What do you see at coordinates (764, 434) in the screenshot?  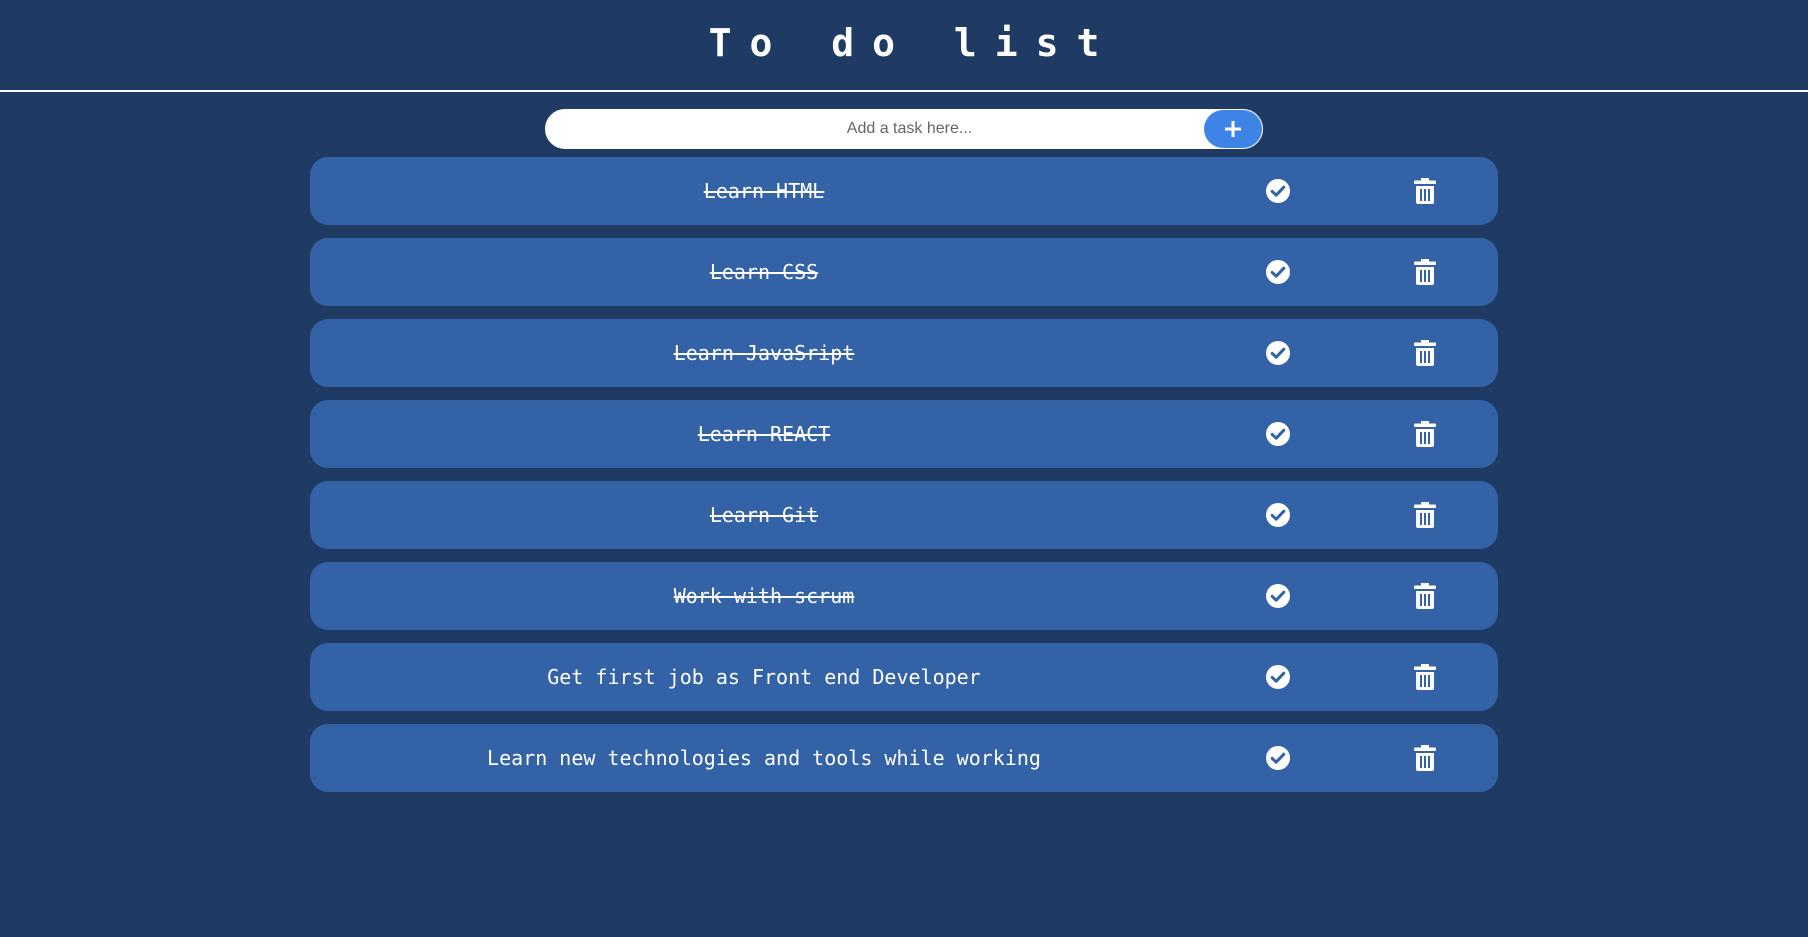 I see `todo-text: Learn REACT` at bounding box center [764, 434].